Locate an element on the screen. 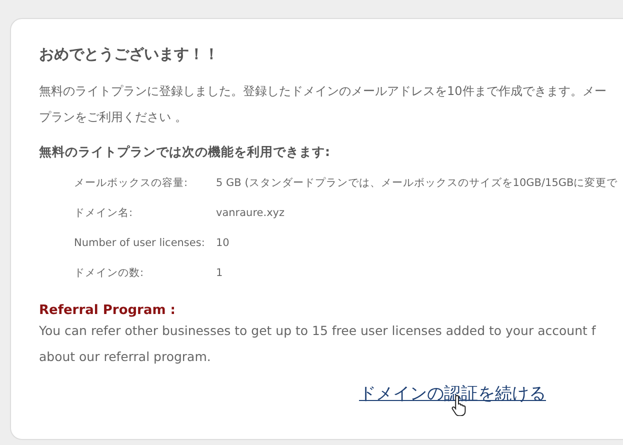  referral-heading: Referral Program : is located at coordinates (107, 310).